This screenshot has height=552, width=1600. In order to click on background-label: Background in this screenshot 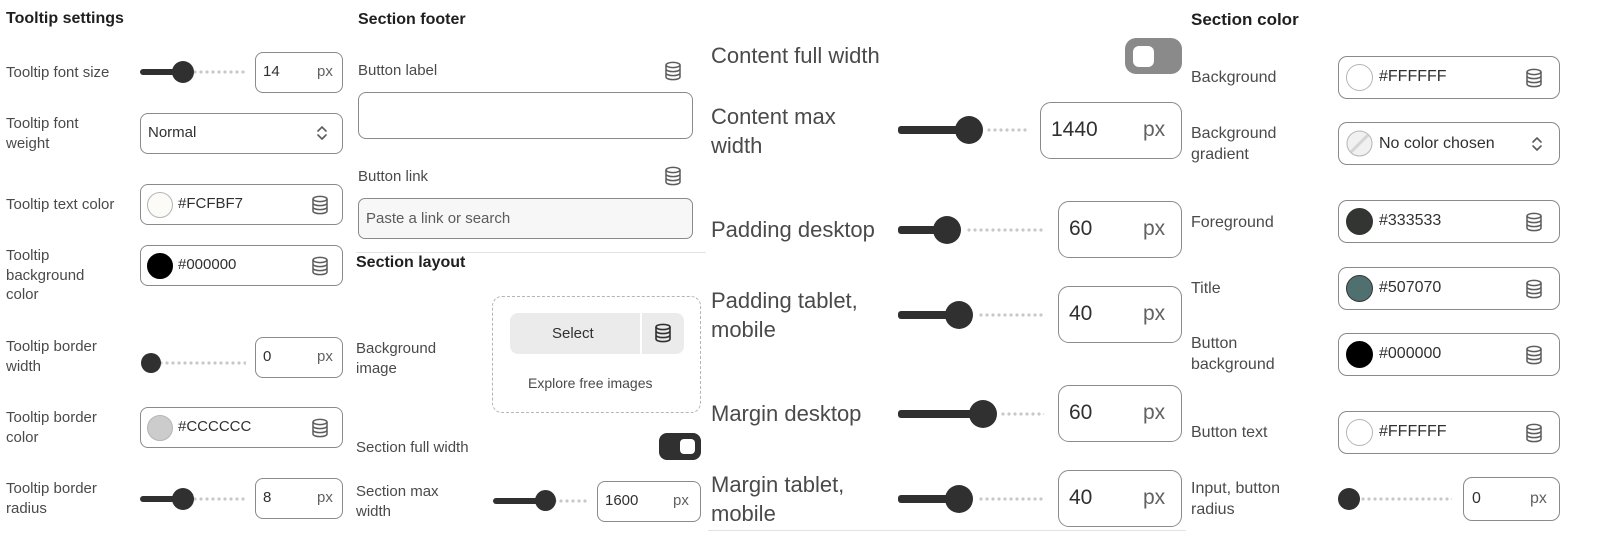, I will do `click(1234, 77)`.